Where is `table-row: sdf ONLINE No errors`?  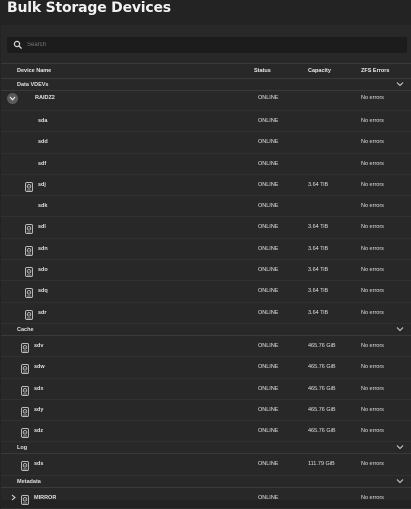
table-row: sdf ONLINE No errors is located at coordinates (206, 164).